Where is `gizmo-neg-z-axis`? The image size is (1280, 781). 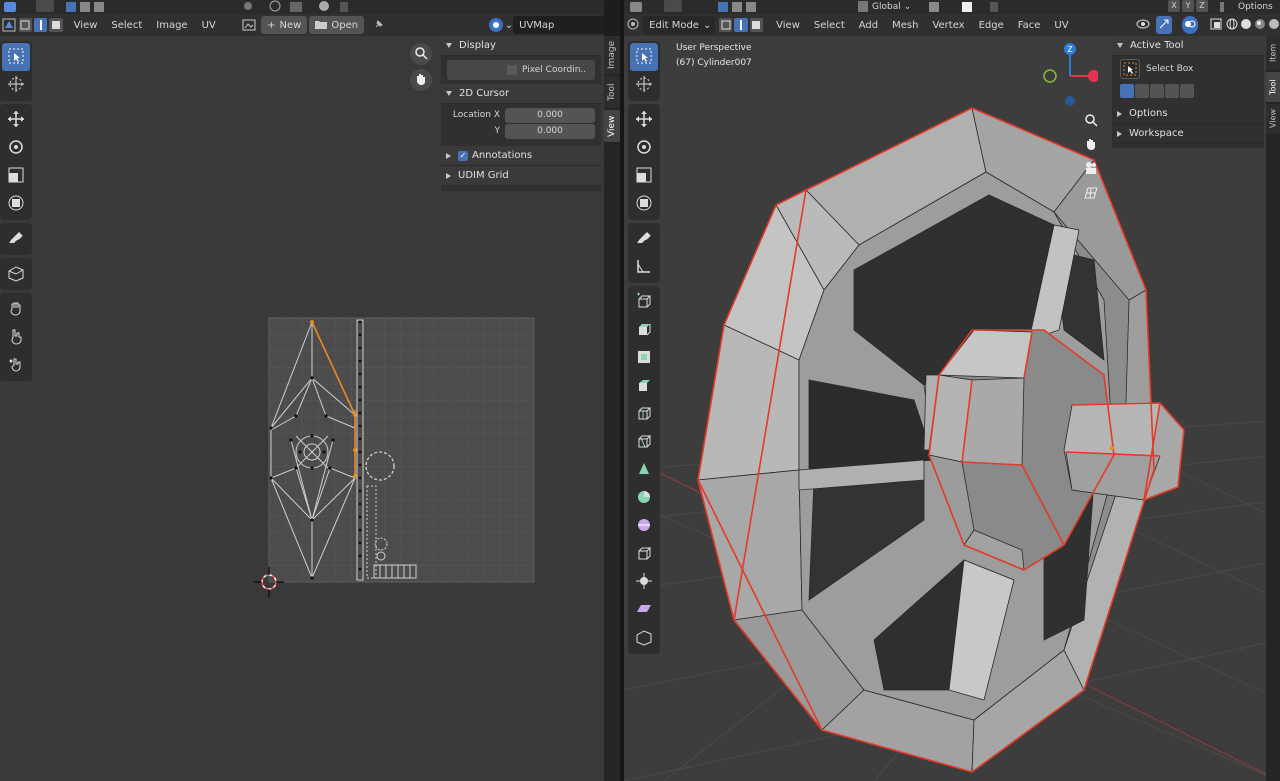 gizmo-neg-z-axis is located at coordinates (1070, 101).